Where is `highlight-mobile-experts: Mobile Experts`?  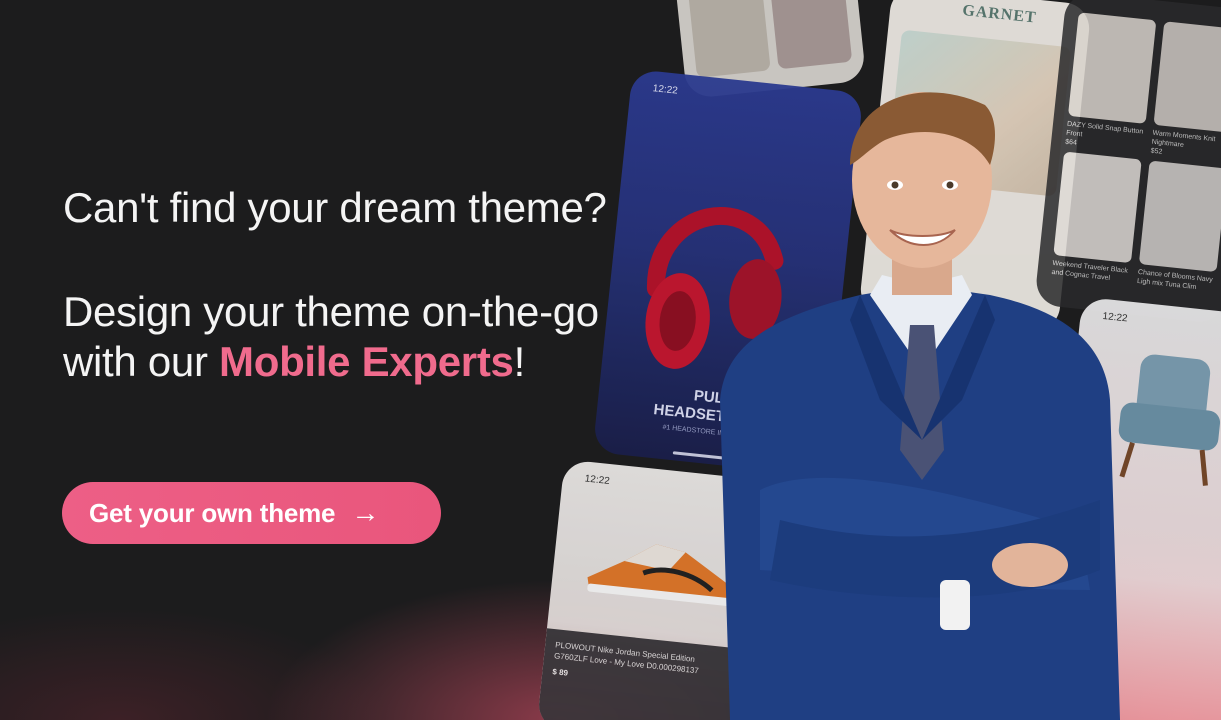
highlight-mobile-experts: Mobile Experts is located at coordinates (366, 361).